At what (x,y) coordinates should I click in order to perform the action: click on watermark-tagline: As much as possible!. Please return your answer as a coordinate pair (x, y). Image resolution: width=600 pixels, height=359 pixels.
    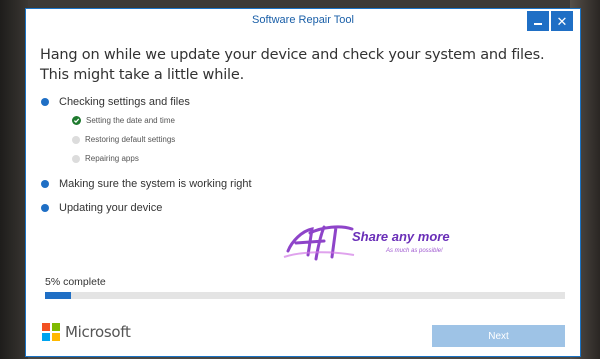
    Looking at the image, I should click on (414, 251).